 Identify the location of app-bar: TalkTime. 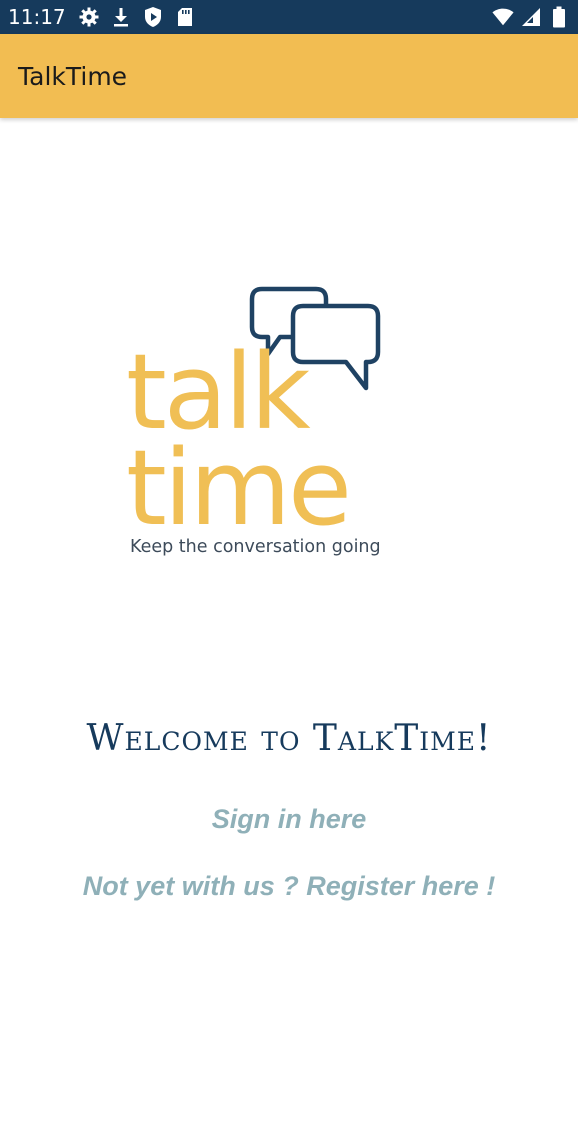
(289, 76).